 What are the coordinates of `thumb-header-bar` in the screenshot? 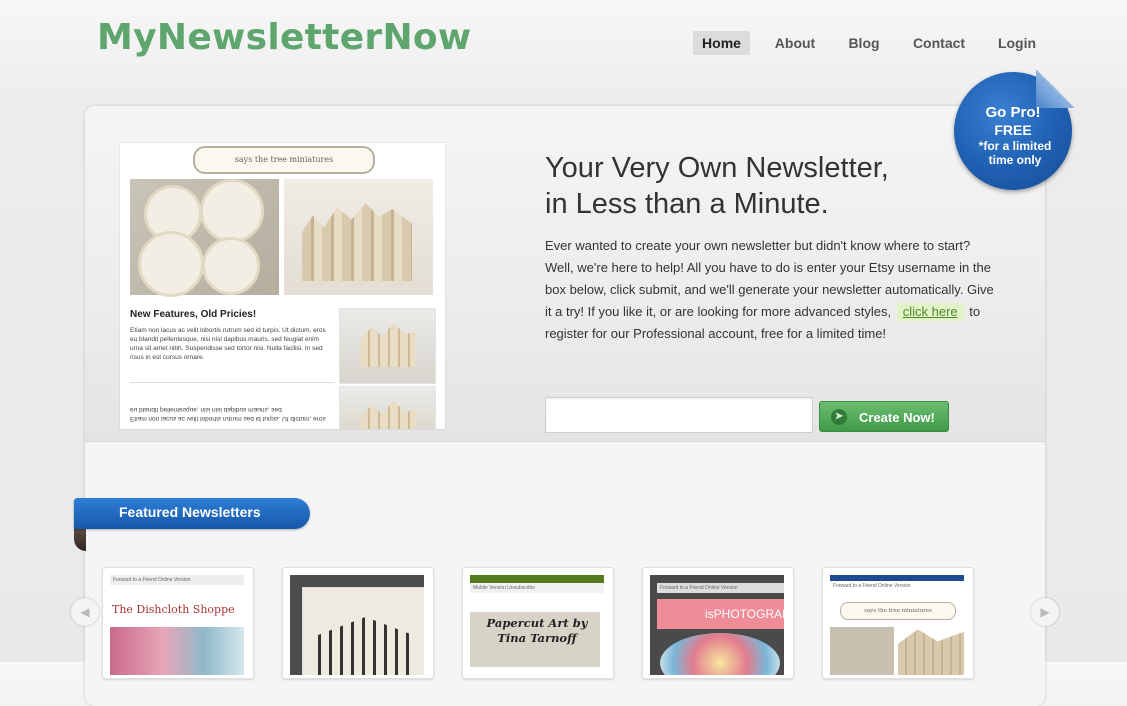 It's located at (537, 579).